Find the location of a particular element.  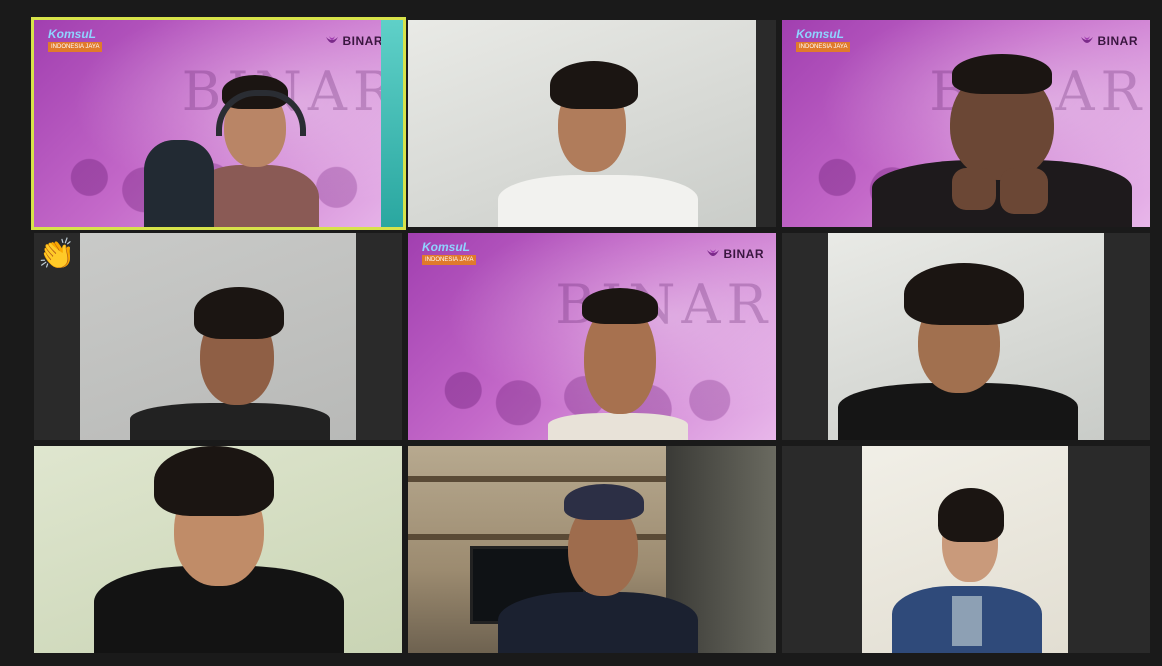

side-decoration is located at coordinates (392, 123).